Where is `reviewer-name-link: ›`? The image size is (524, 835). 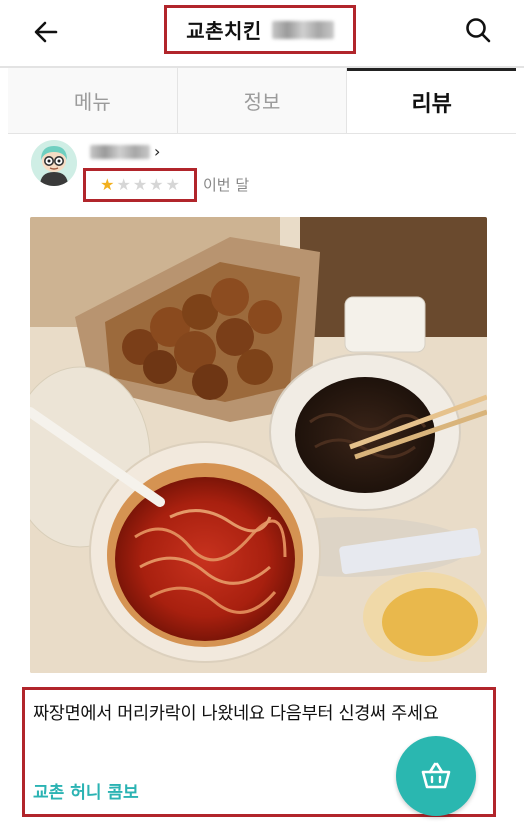
reviewer-name-link: › is located at coordinates (125, 151).